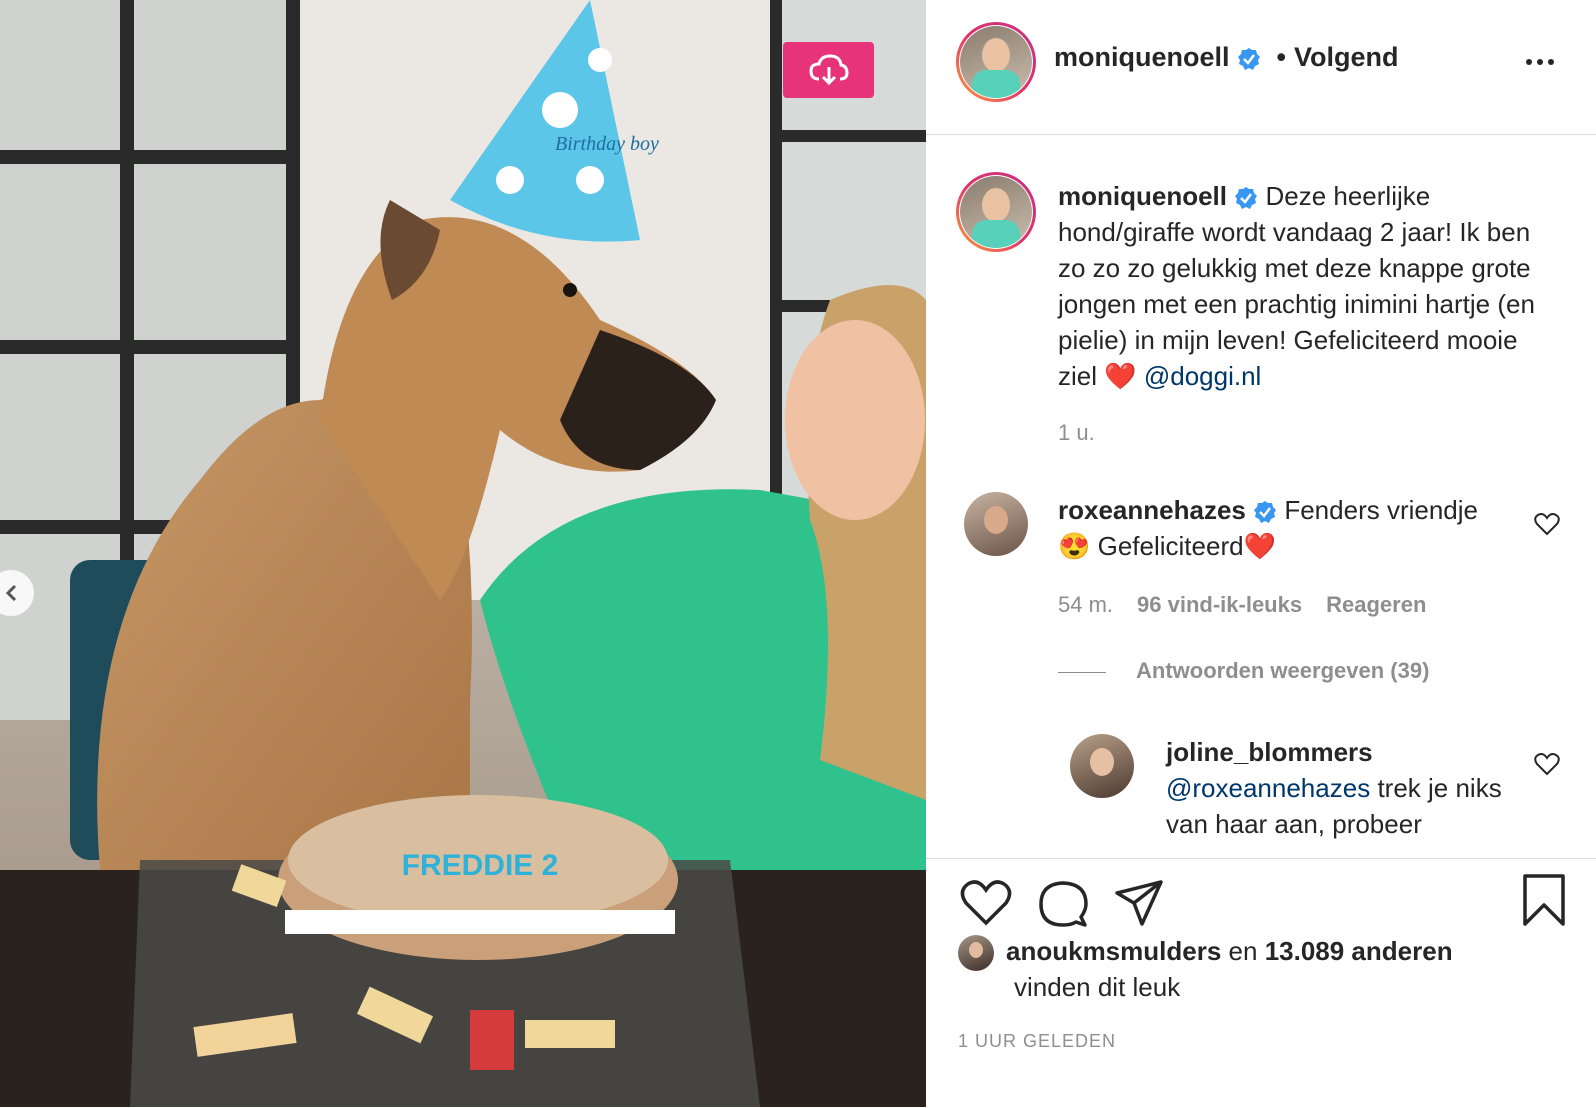 The width and height of the screenshot is (1596, 1108). Describe the element at coordinates (1097, 987) in the screenshot. I see `likes-suffix: vinden dit leuk` at that location.